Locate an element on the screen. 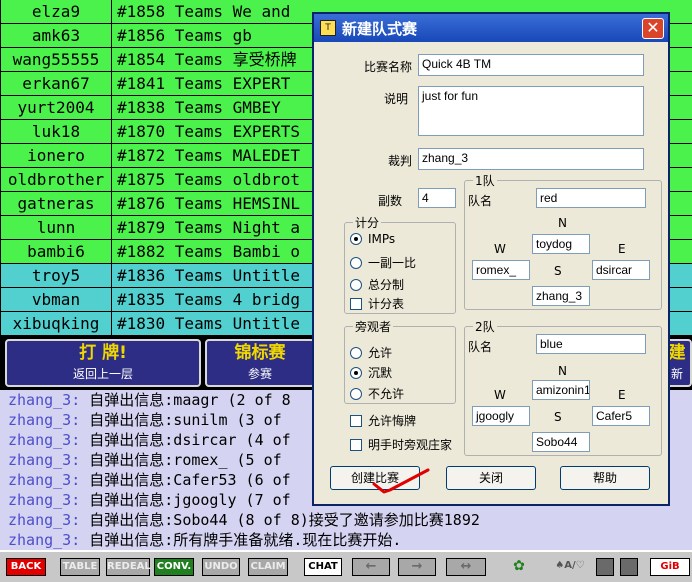 The image size is (692, 582). option-label: 不允许 is located at coordinates (386, 394).